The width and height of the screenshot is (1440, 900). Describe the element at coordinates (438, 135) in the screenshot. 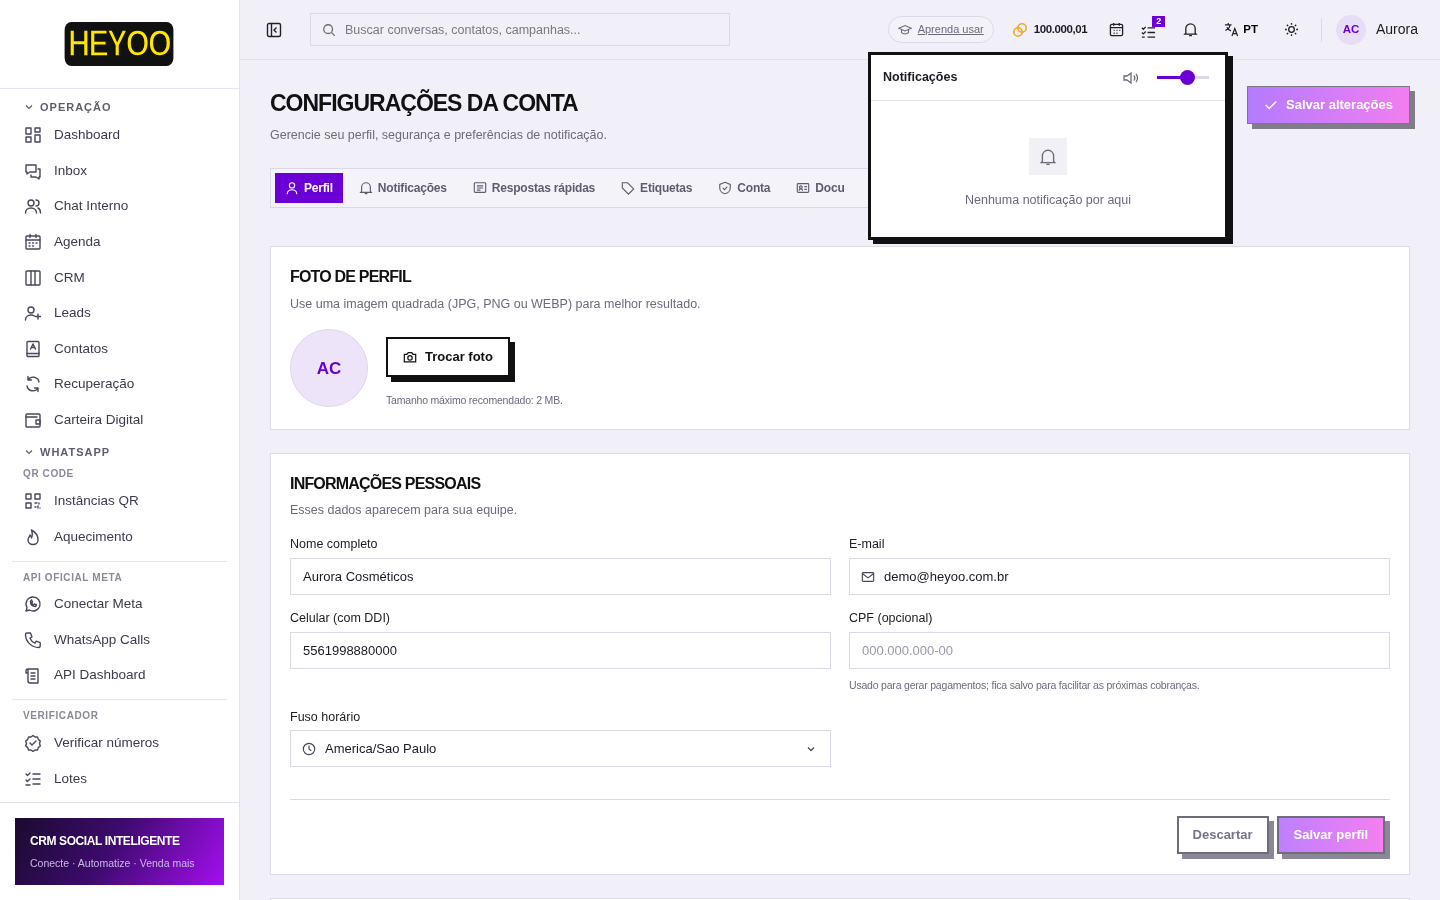

I see `page-subtitle: Gerencie seu perfil, segurança e preferências de notificação.` at that location.